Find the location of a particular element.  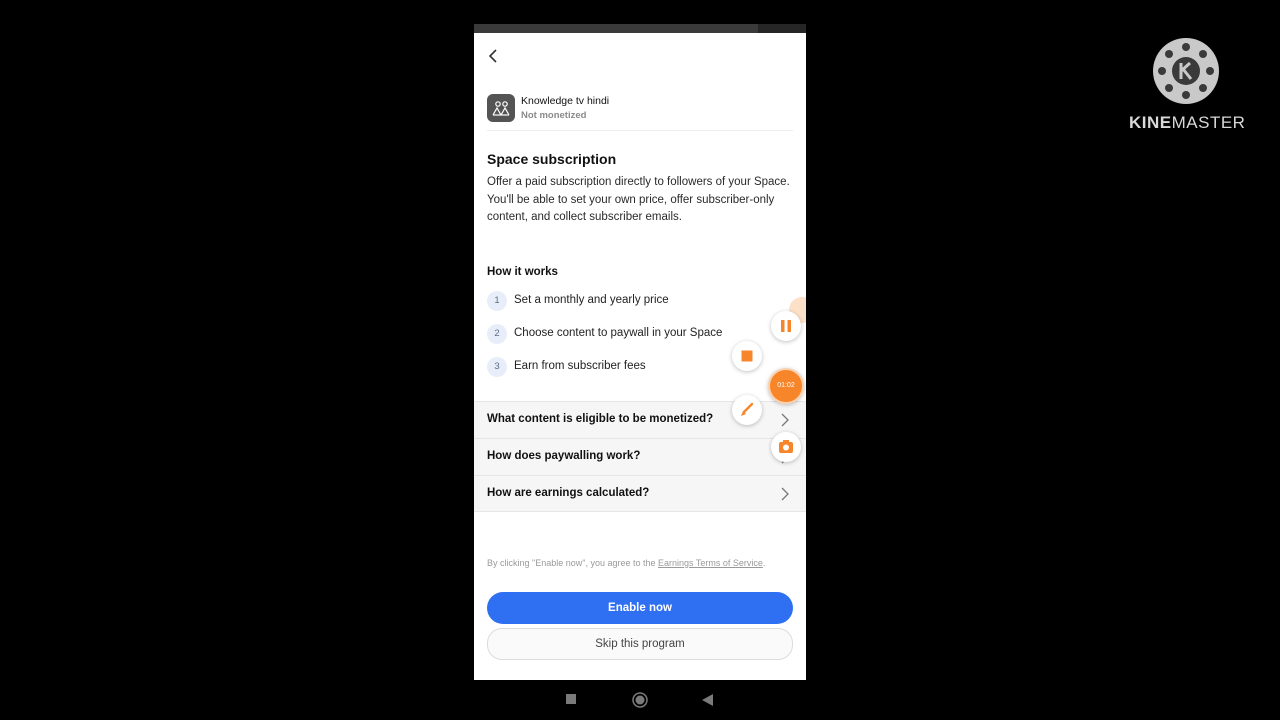

space-icon is located at coordinates (501, 108).